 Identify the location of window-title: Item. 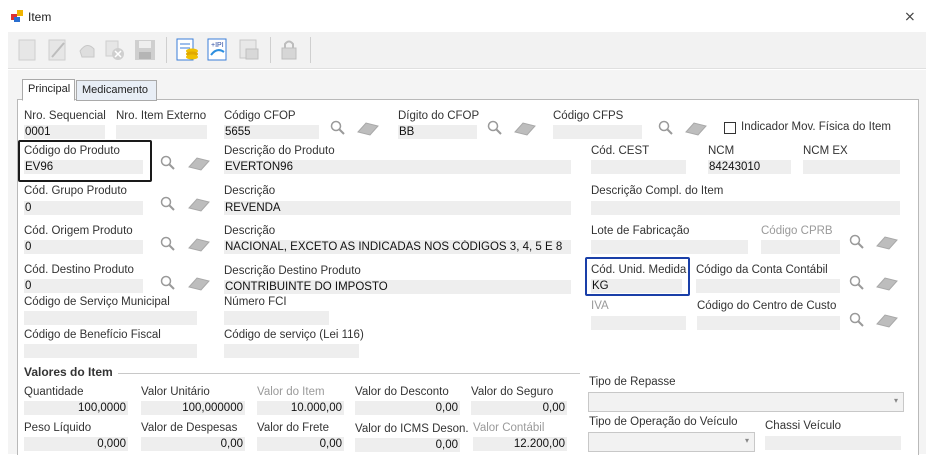
(40, 17).